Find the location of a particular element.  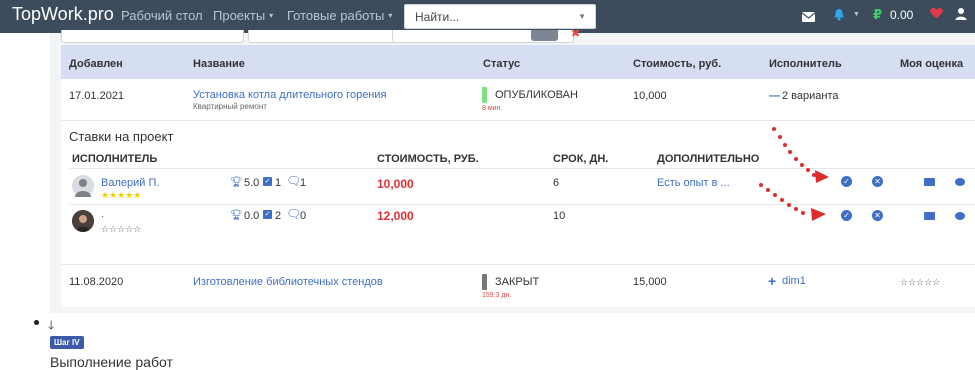

row-date: 11.08.2020 is located at coordinates (96, 282).